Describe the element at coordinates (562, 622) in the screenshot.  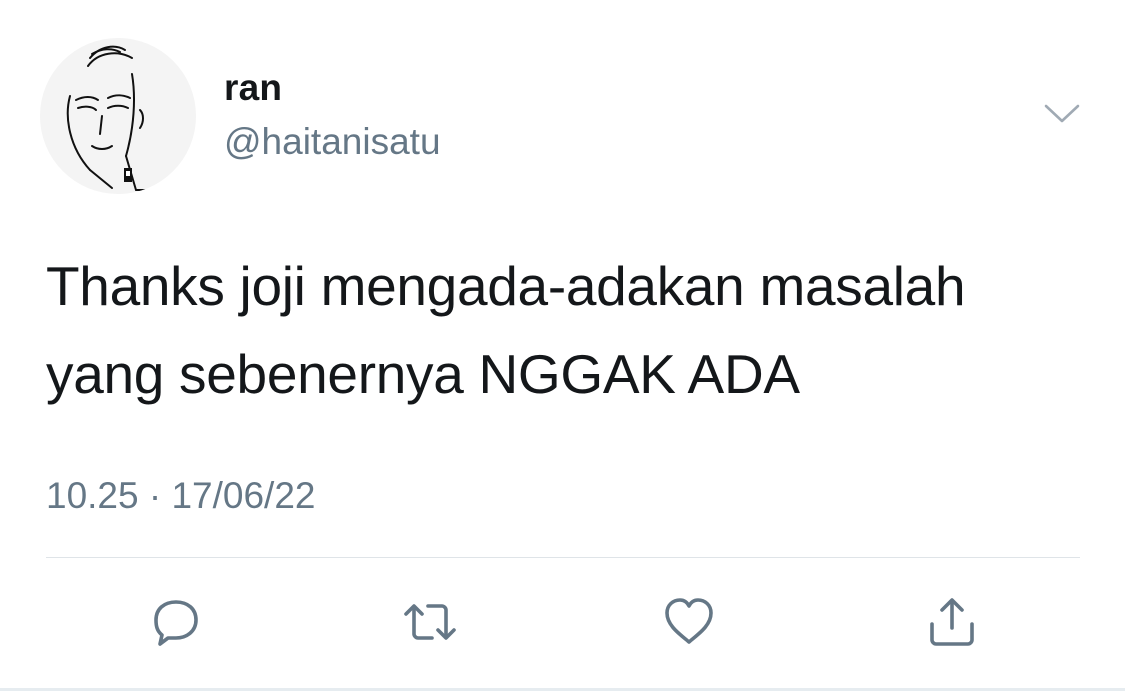
I see `action-bar` at that location.